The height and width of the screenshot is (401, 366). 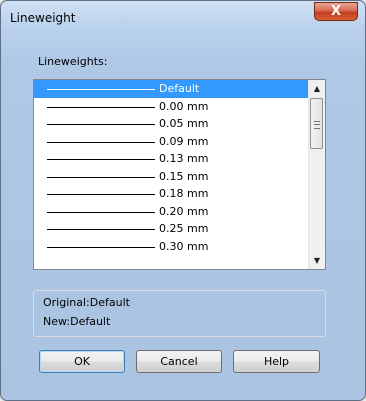 What do you see at coordinates (184, 123) in the screenshot?
I see `list-item-label: 0.05 mm` at bounding box center [184, 123].